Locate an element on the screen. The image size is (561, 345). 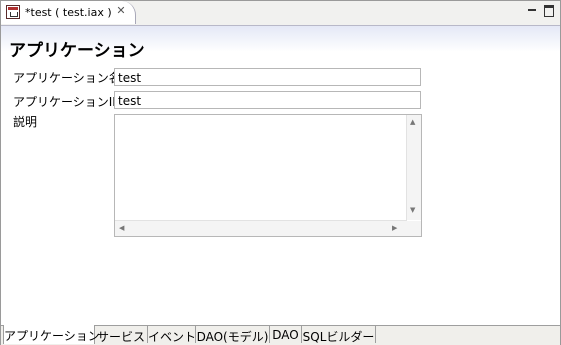
scroll-left-icon: ◀ is located at coordinates (121, 228).